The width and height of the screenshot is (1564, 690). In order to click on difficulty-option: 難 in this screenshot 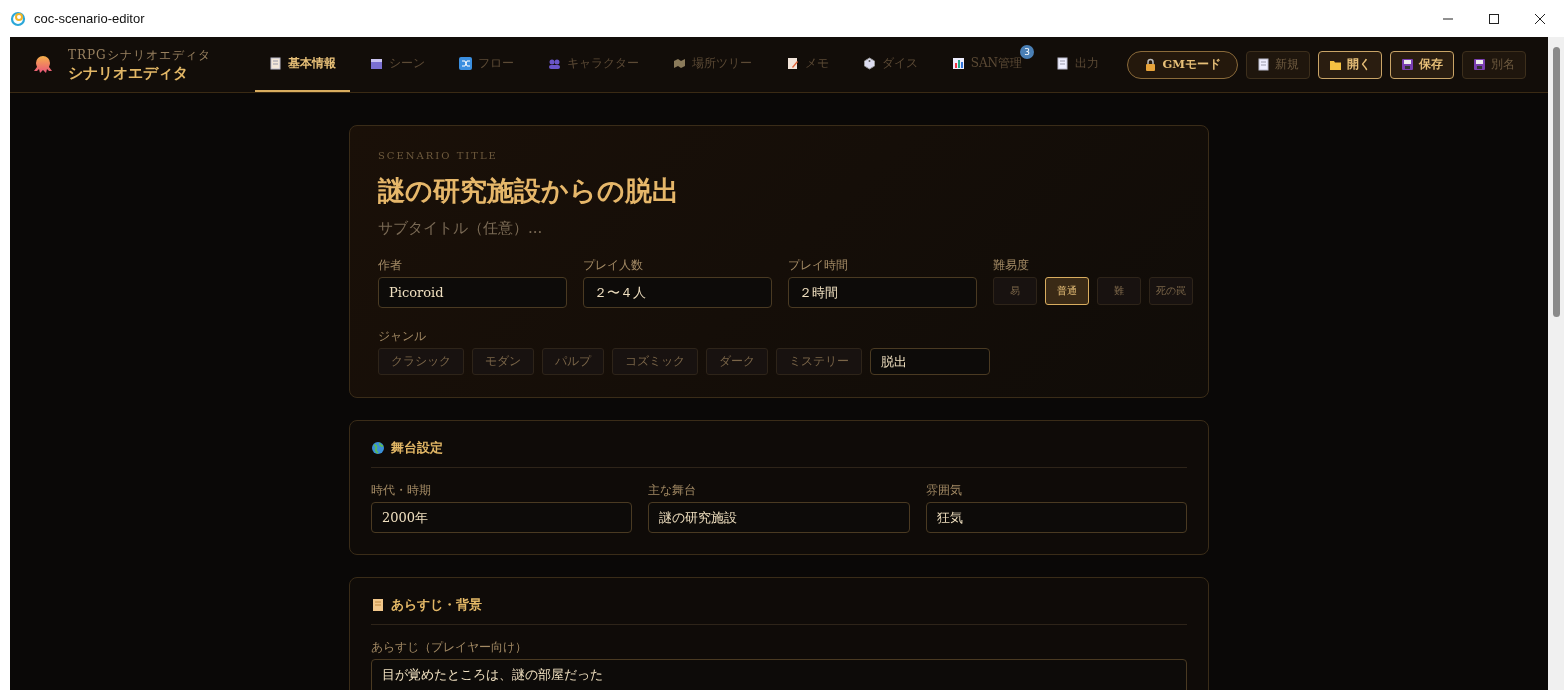, I will do `click(1119, 291)`.